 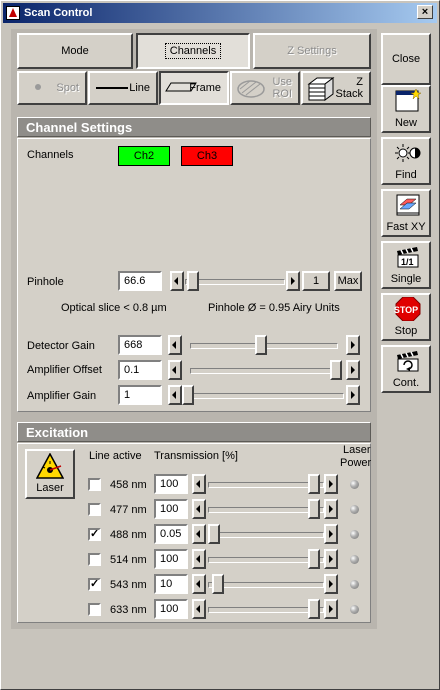 I want to click on pinhole-slider, so click(x=235, y=281).